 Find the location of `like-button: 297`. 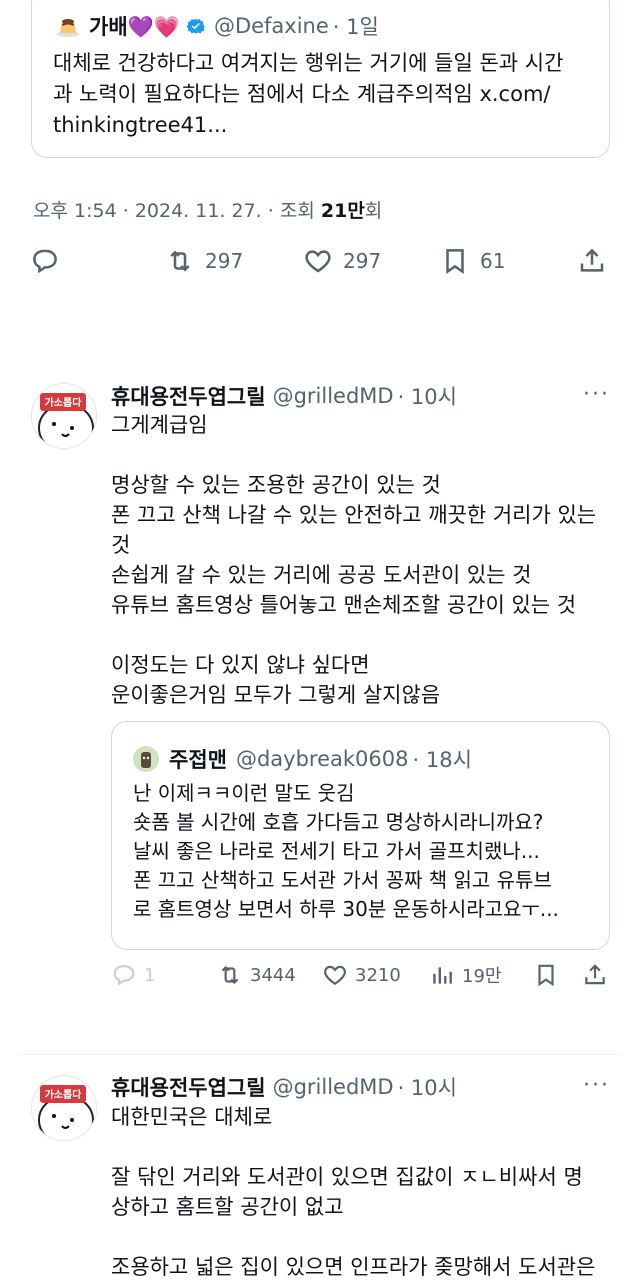

like-button: 297 is located at coordinates (342, 261).